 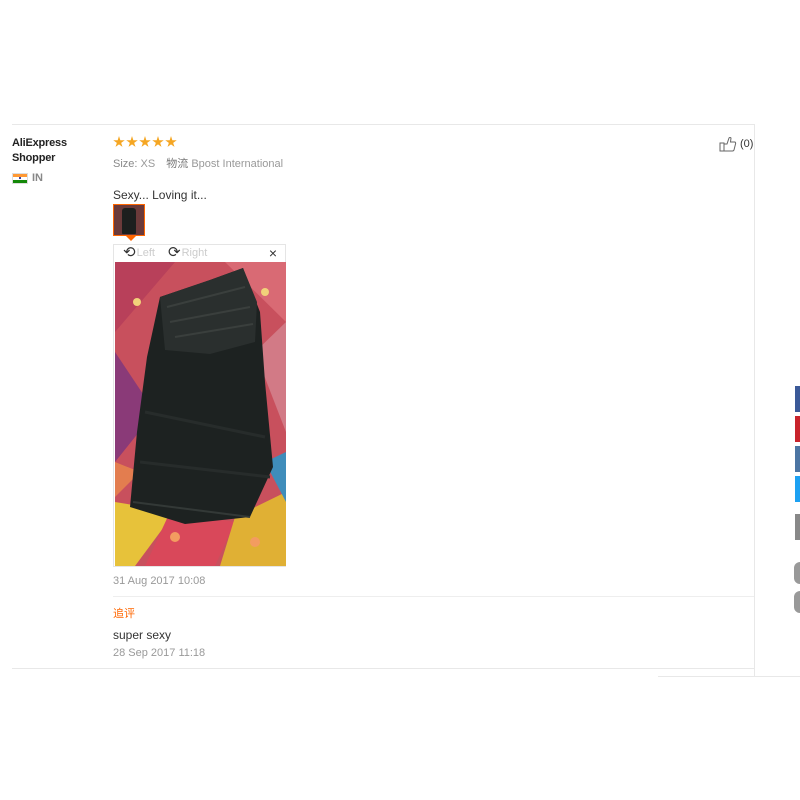 I want to click on rotate-left-button: ⟲ Left, so click(x=139, y=252).